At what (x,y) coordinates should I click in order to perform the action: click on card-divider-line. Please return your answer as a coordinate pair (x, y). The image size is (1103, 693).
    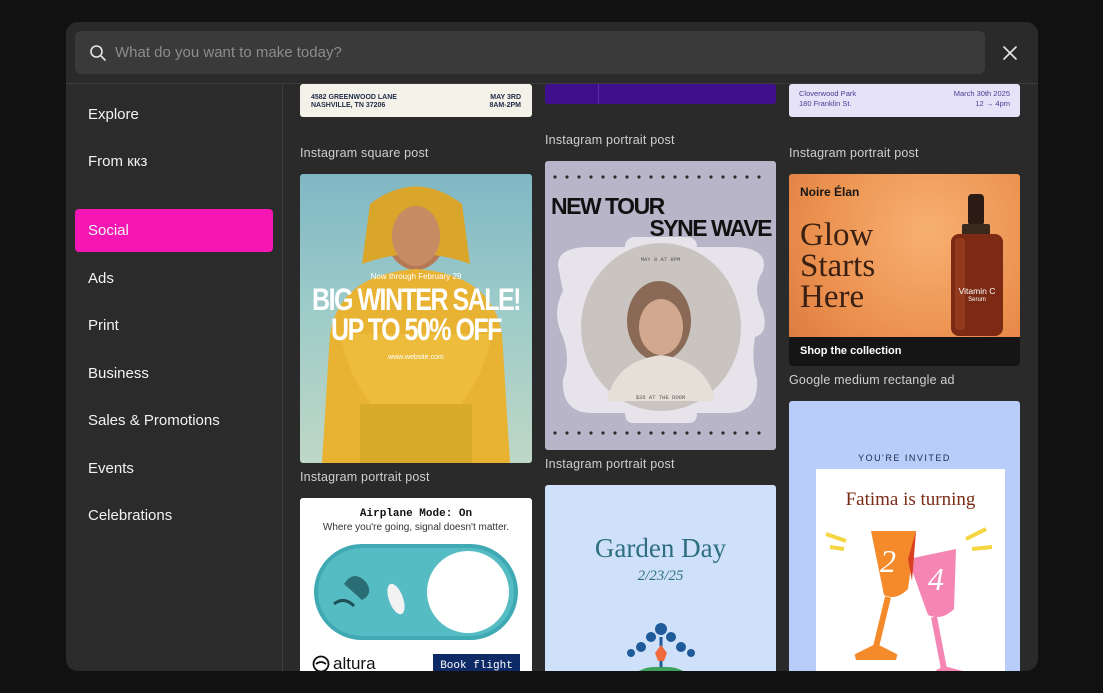
    Looking at the image, I should click on (598, 94).